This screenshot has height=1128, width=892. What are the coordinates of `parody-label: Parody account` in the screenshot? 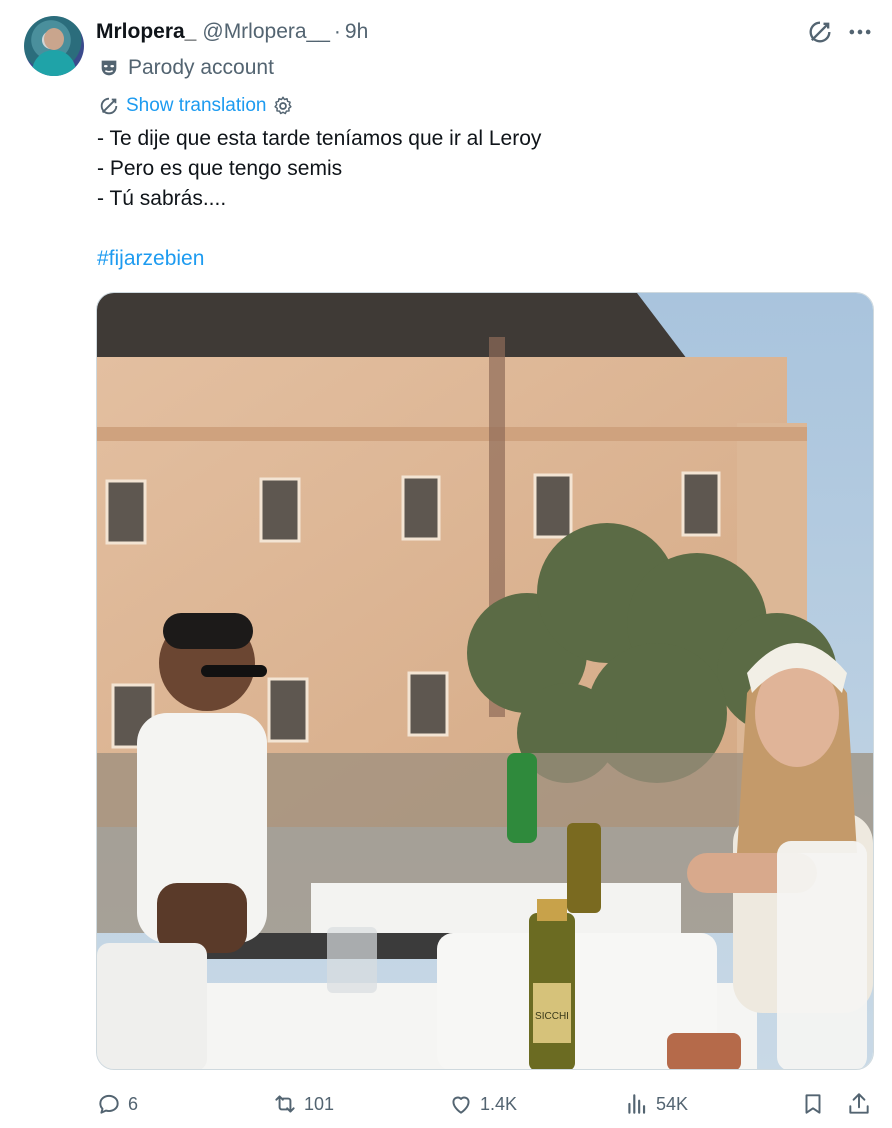 It's located at (186, 68).